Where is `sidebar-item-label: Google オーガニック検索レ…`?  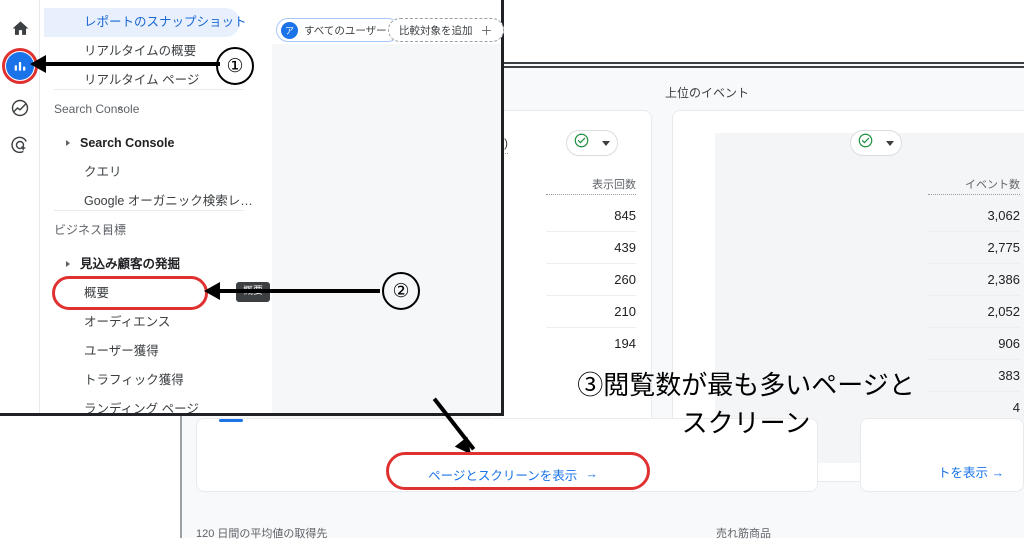 sidebar-item-label: Google オーガニック検索レ… is located at coordinates (168, 201).